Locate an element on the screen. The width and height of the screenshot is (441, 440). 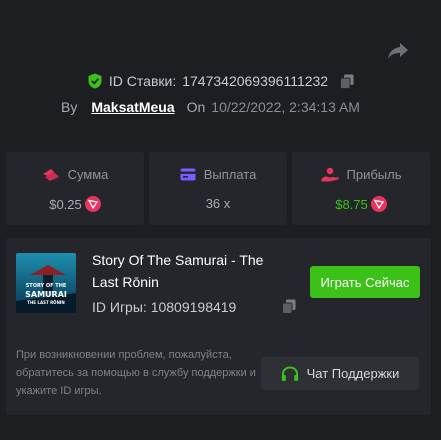
game-thumbnail: STORY OF THE SAMURAI THE LAST RŌNIN is located at coordinates (46, 283).